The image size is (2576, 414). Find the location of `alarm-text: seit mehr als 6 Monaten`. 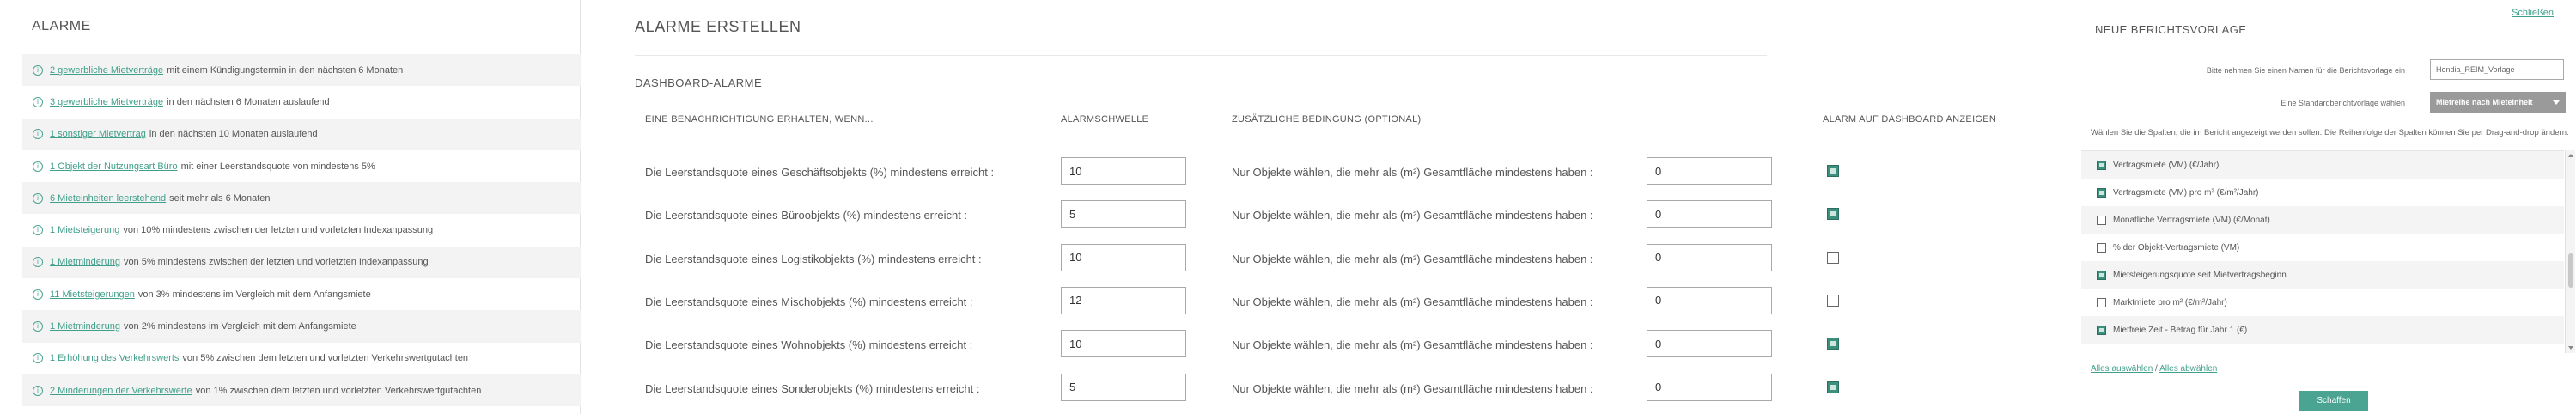

alarm-text: seit mehr als 6 Monaten is located at coordinates (220, 198).